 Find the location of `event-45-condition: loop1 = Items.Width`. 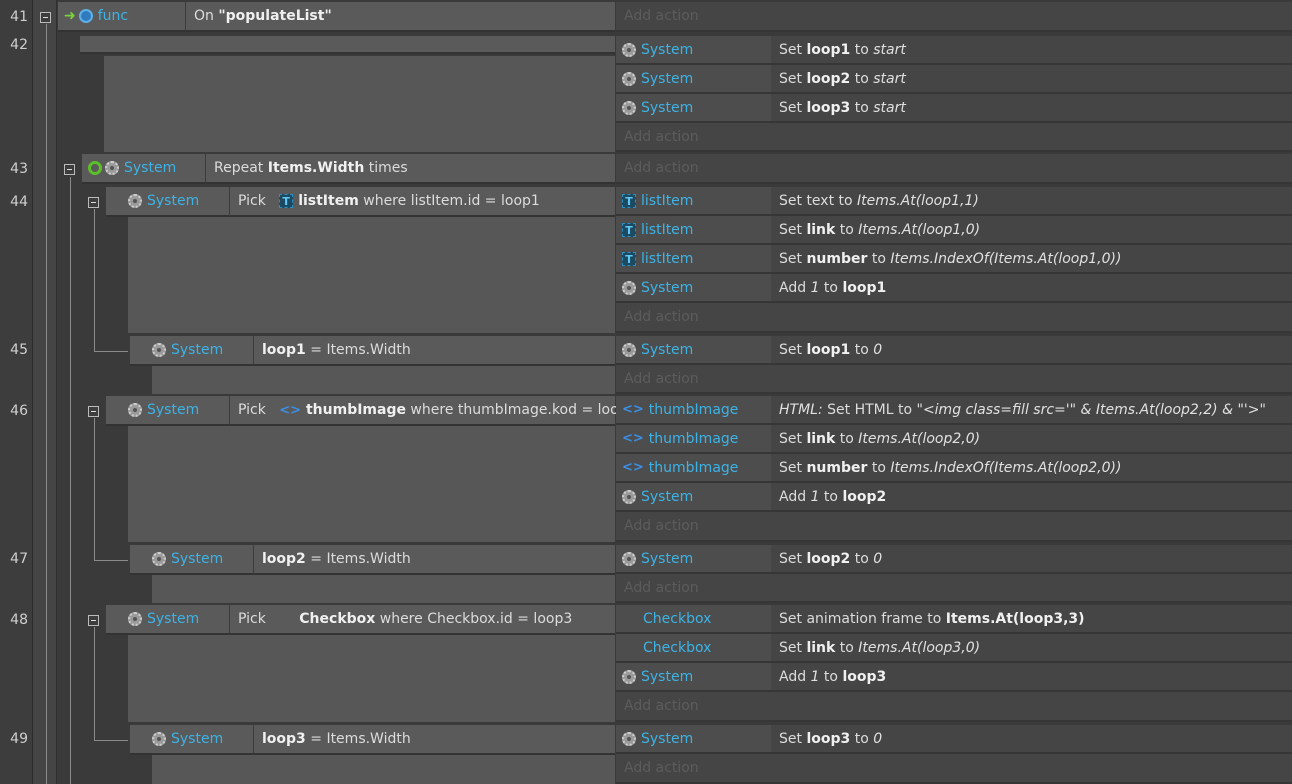

event-45-condition: loop1 = Items.Width is located at coordinates (434, 351).